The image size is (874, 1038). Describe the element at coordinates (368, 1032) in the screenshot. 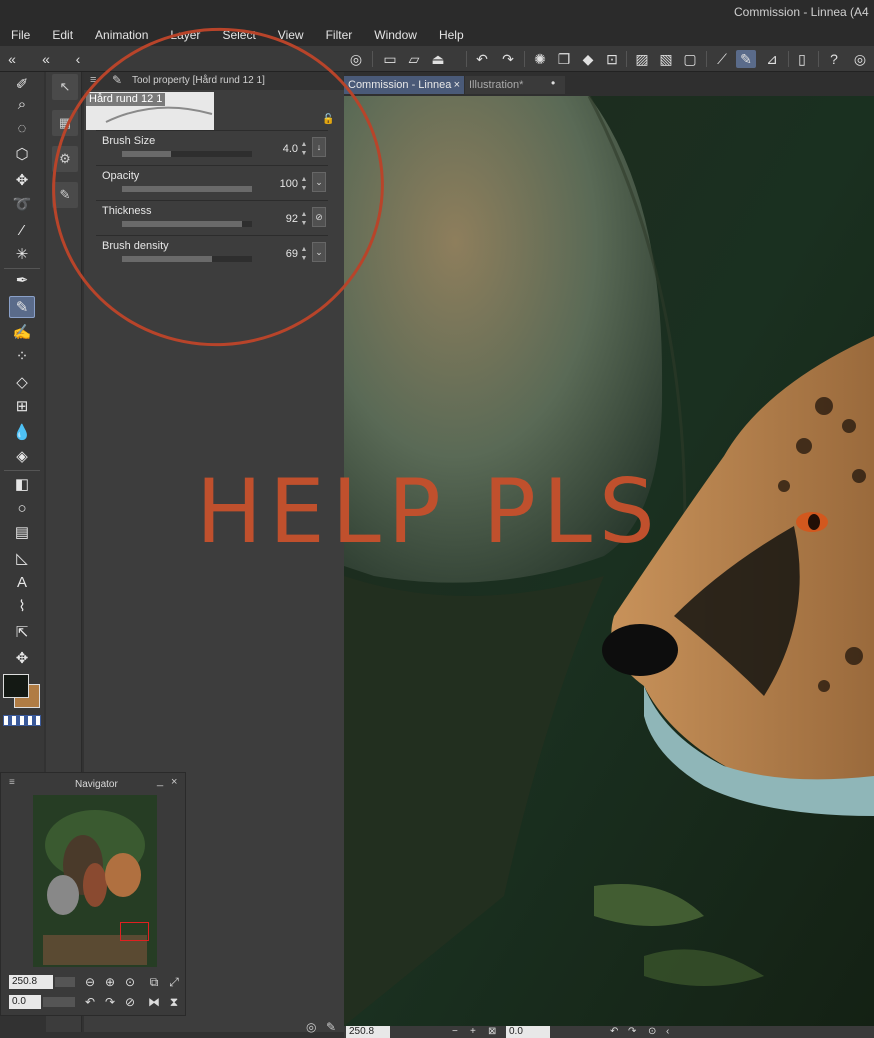

I see `status-zoom: 250.8` at that location.